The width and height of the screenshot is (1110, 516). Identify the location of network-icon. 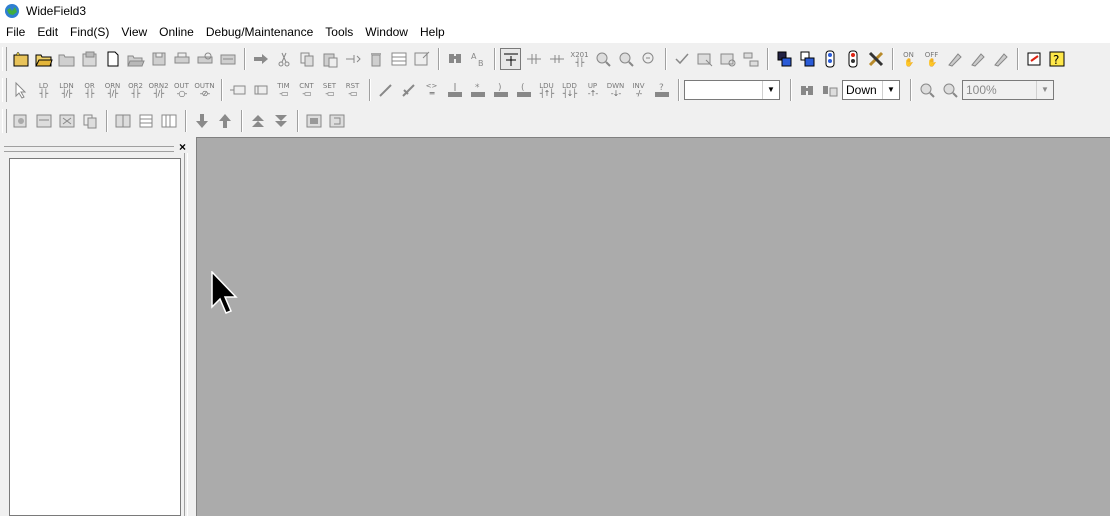
(750, 59).